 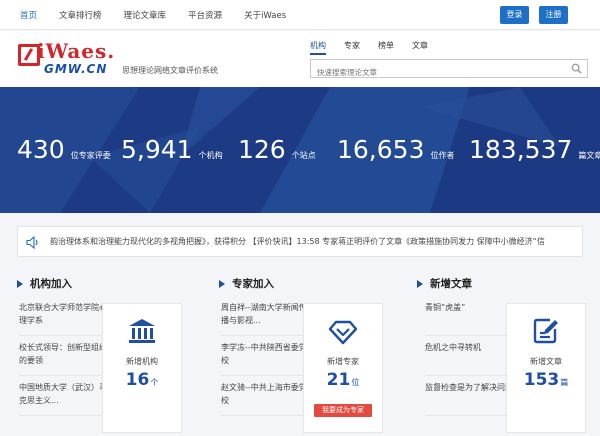 I want to click on search-icon, so click(x=576, y=68).